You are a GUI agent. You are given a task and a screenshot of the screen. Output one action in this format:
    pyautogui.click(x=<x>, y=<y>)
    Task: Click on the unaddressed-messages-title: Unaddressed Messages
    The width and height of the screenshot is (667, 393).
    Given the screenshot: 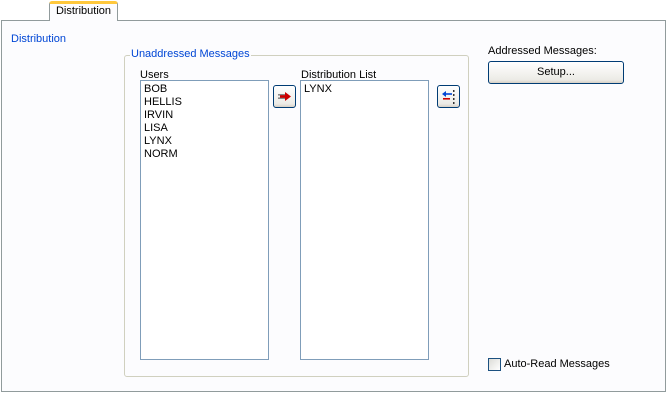 What is the action you would take?
    pyautogui.click(x=190, y=54)
    